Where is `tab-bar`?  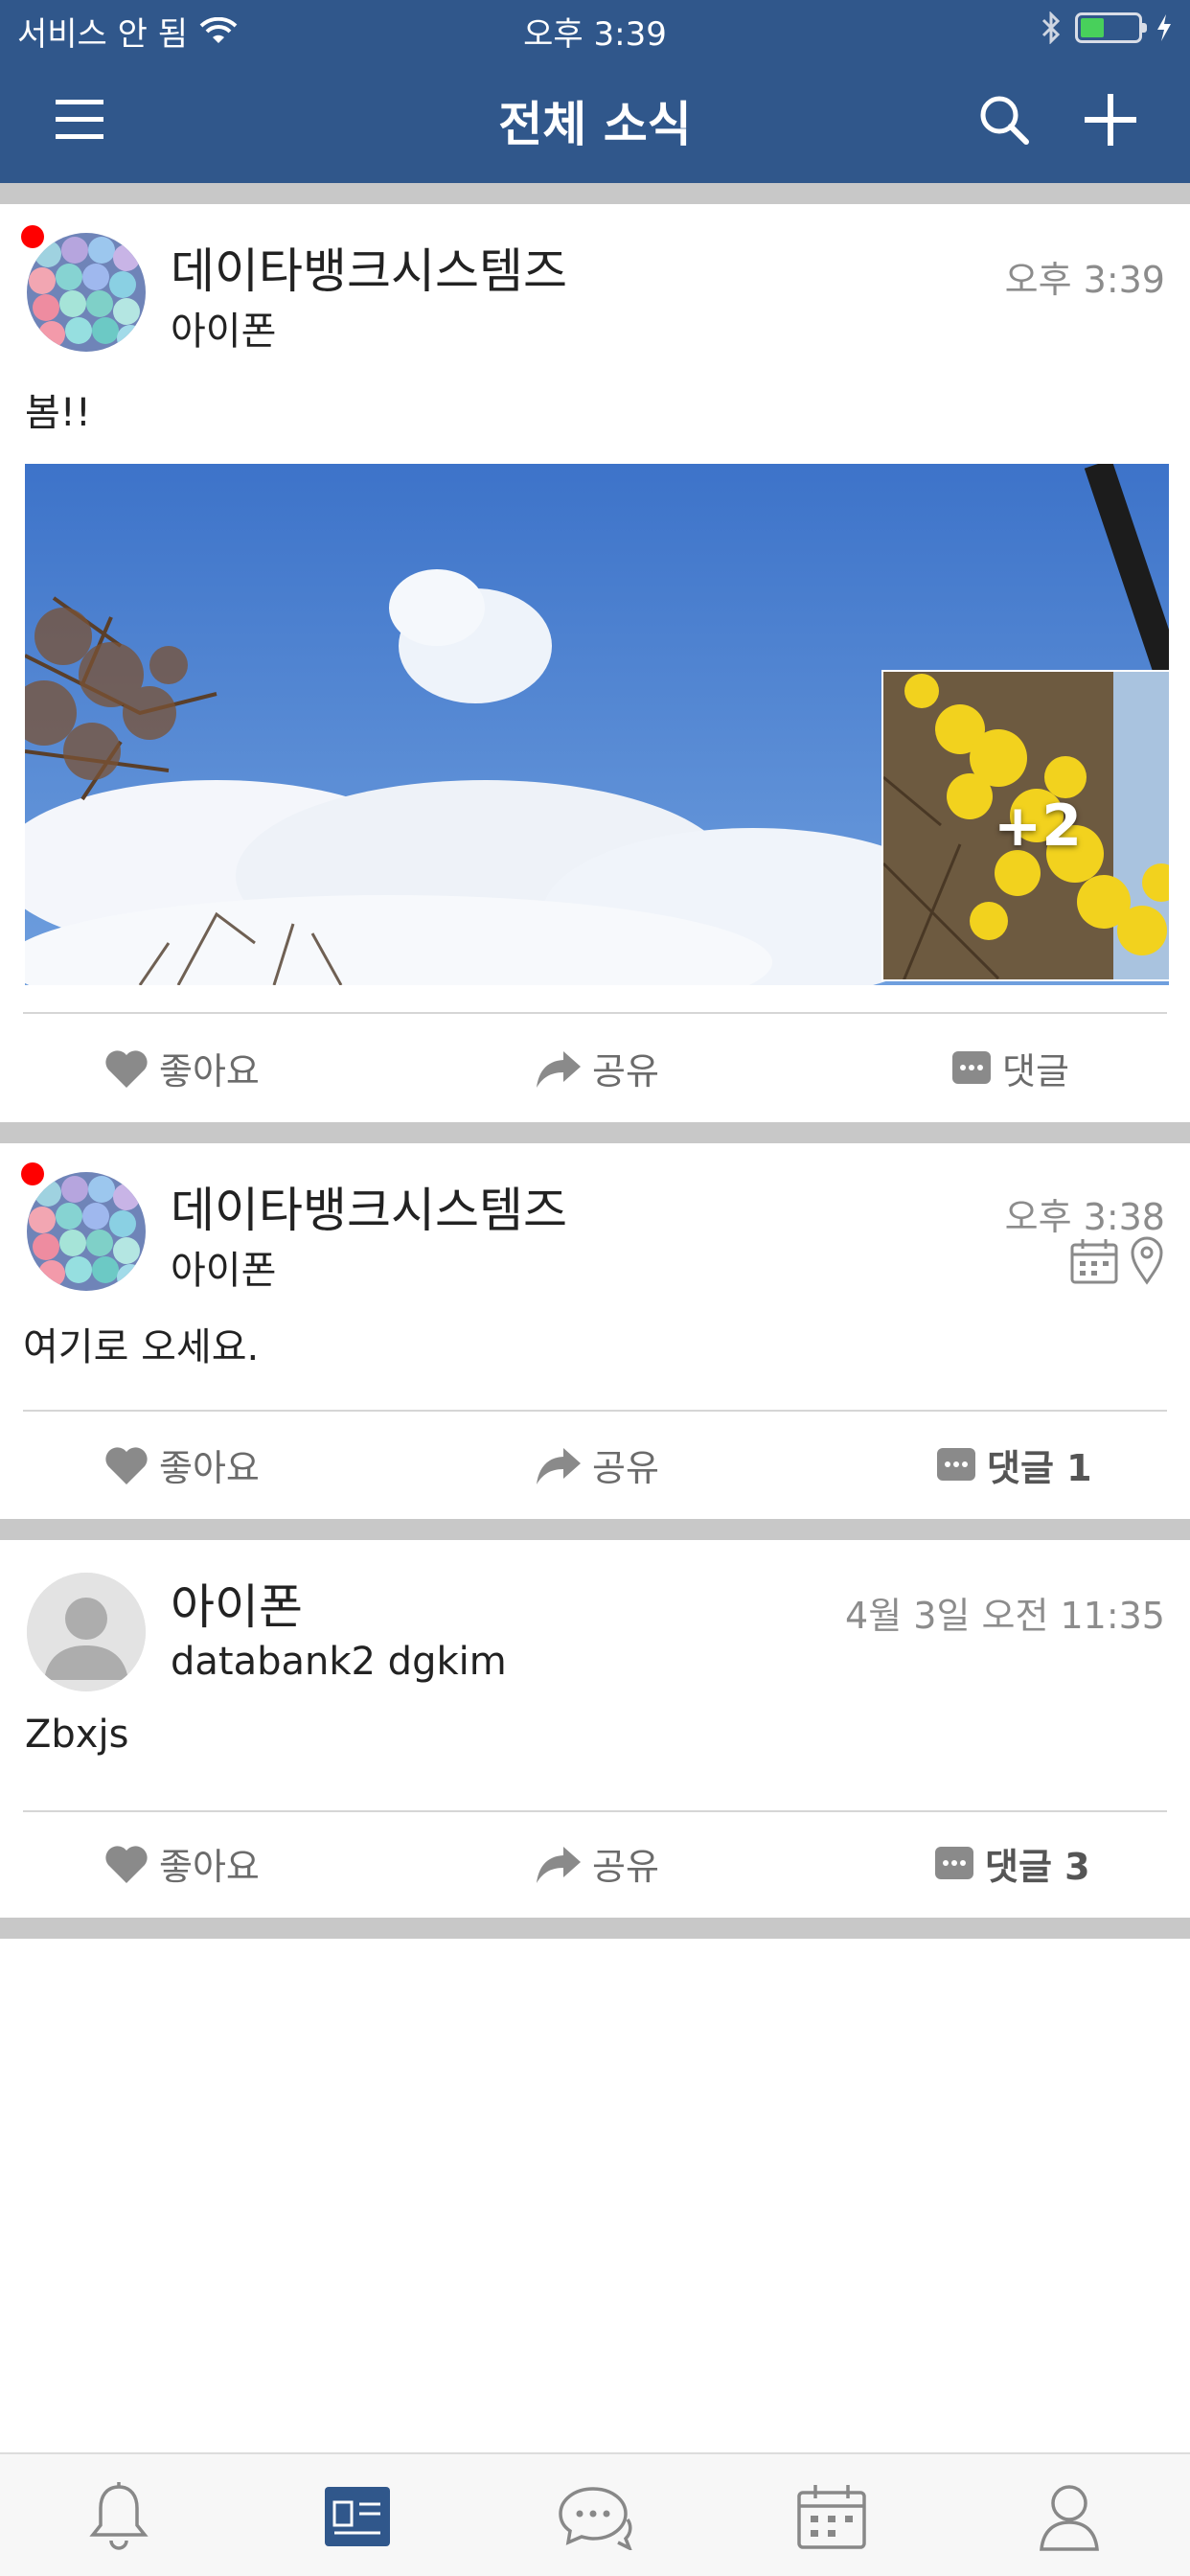 tab-bar is located at coordinates (595, 2514).